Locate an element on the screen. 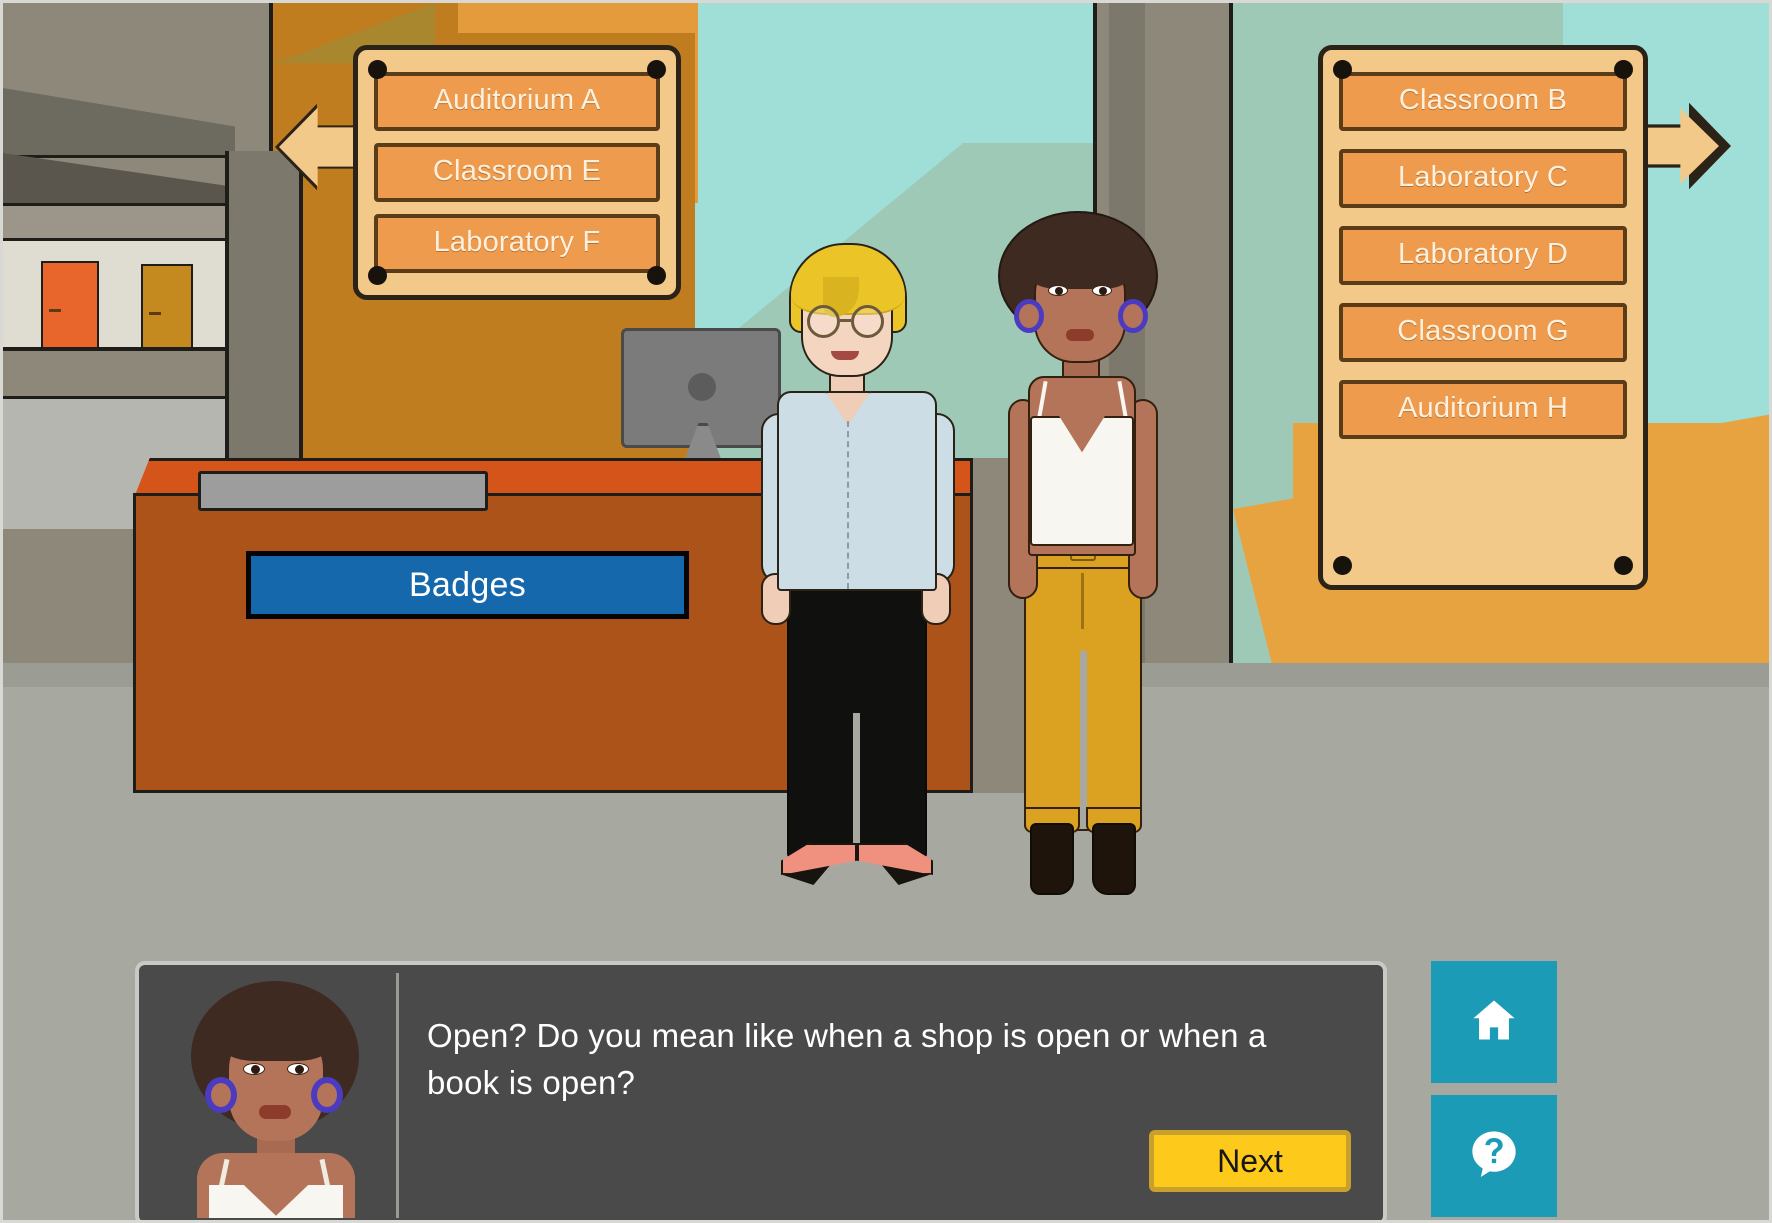 This screenshot has width=1772, height=1223. sign-row-laboratory-c: Laboratory C is located at coordinates (1483, 178).